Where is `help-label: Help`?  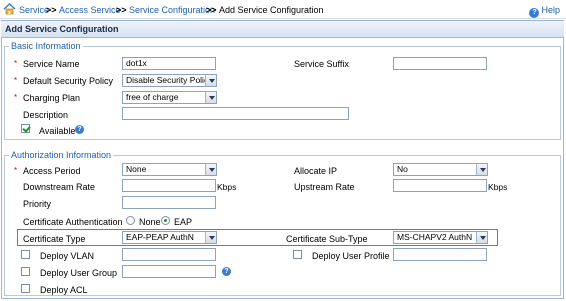
help-label: Help is located at coordinates (550, 10).